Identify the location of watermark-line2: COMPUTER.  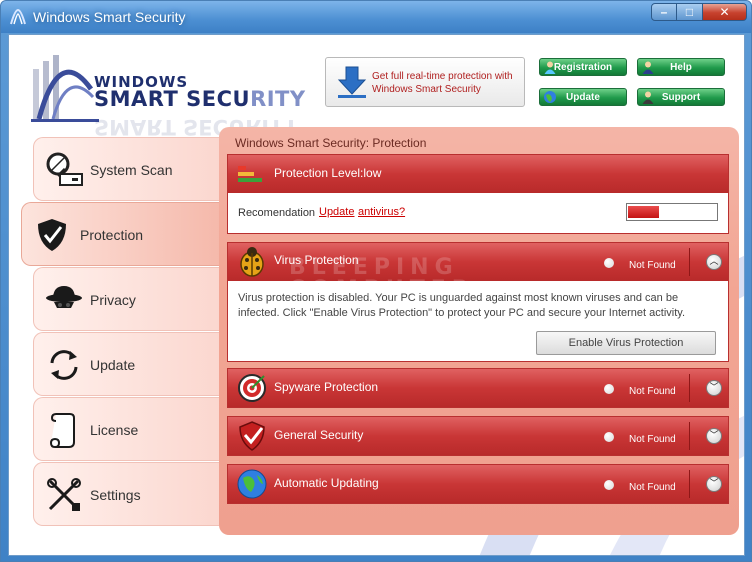
(382, 289).